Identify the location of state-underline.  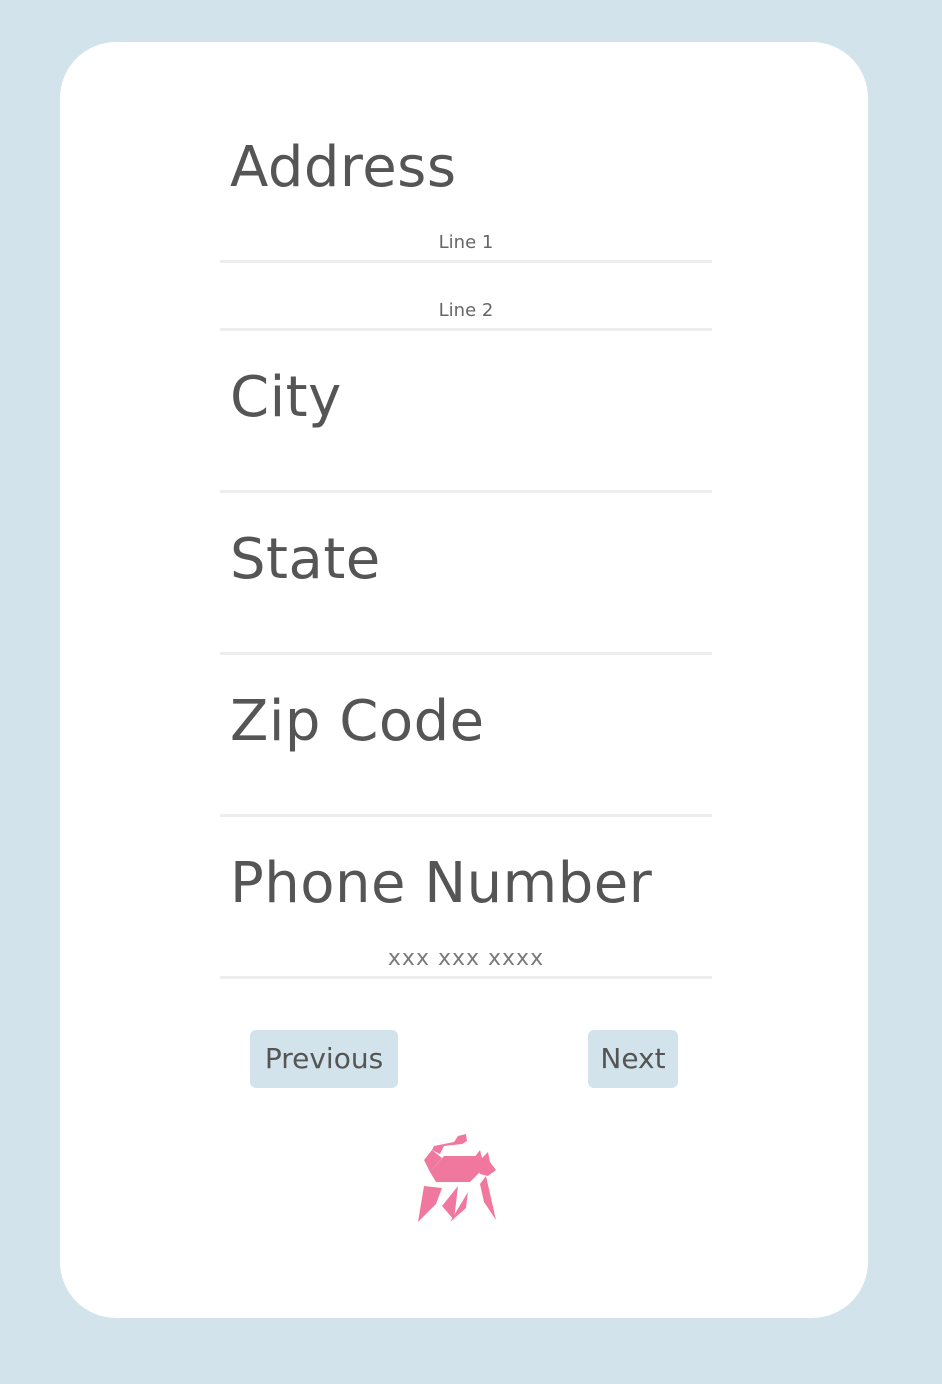
(466, 653).